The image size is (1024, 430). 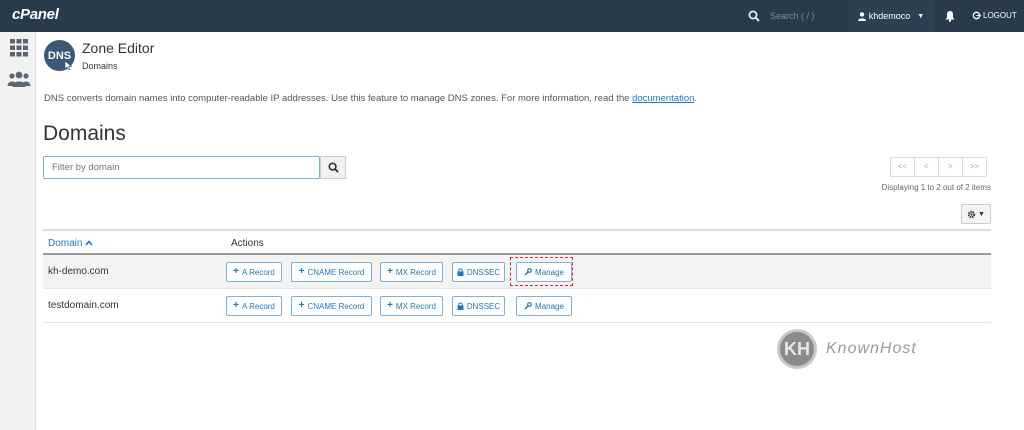 What do you see at coordinates (1000, 15) in the screenshot?
I see `logout-label: LOGOUT` at bounding box center [1000, 15].